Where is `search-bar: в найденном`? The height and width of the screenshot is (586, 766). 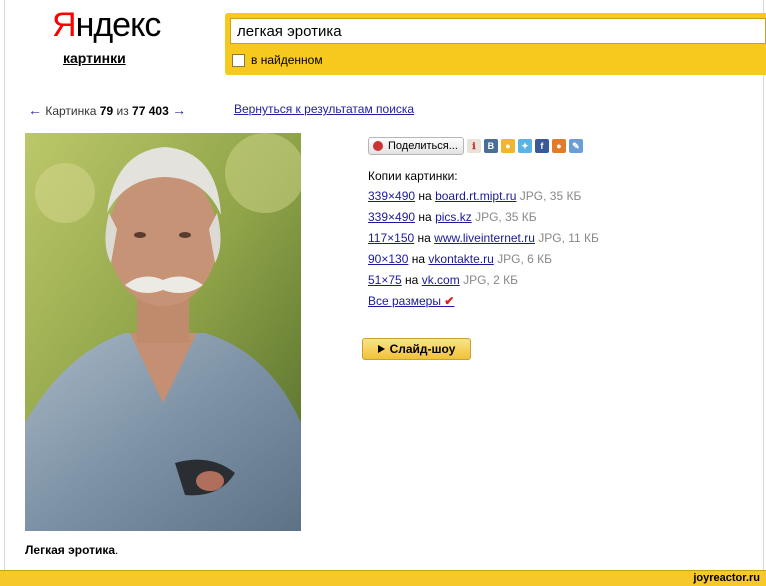
search-bar: в найденном is located at coordinates (495, 44).